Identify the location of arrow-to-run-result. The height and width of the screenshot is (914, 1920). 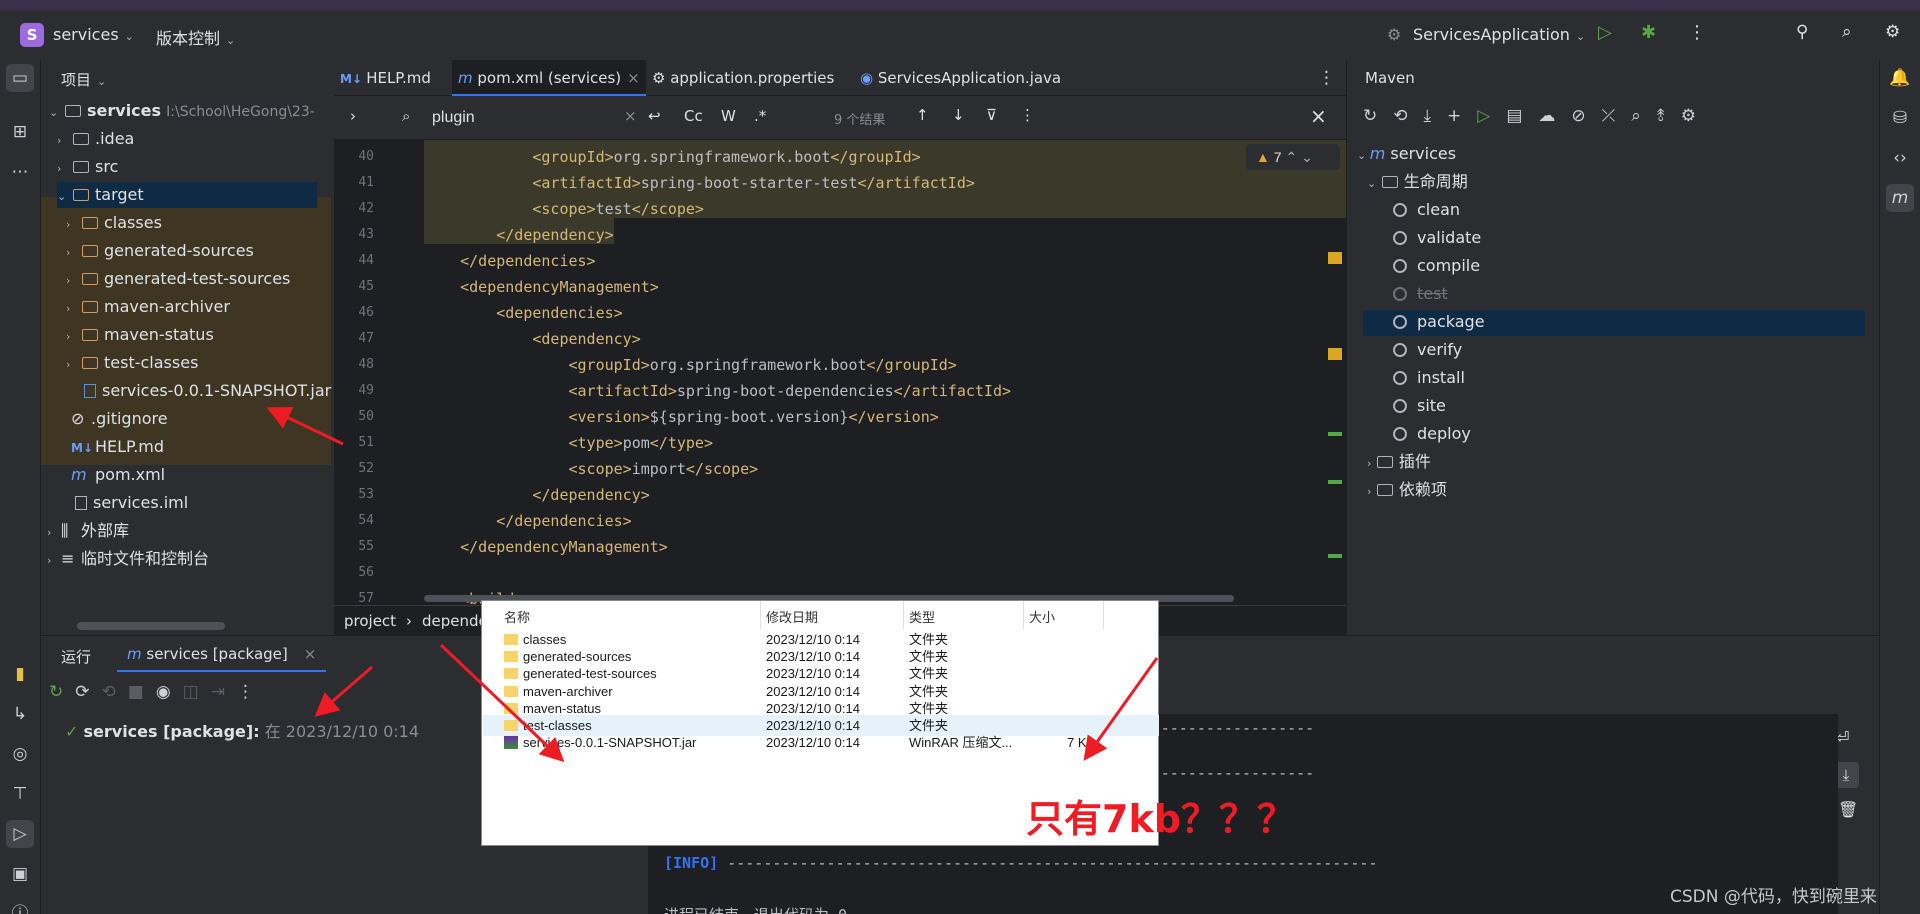
(343, 691).